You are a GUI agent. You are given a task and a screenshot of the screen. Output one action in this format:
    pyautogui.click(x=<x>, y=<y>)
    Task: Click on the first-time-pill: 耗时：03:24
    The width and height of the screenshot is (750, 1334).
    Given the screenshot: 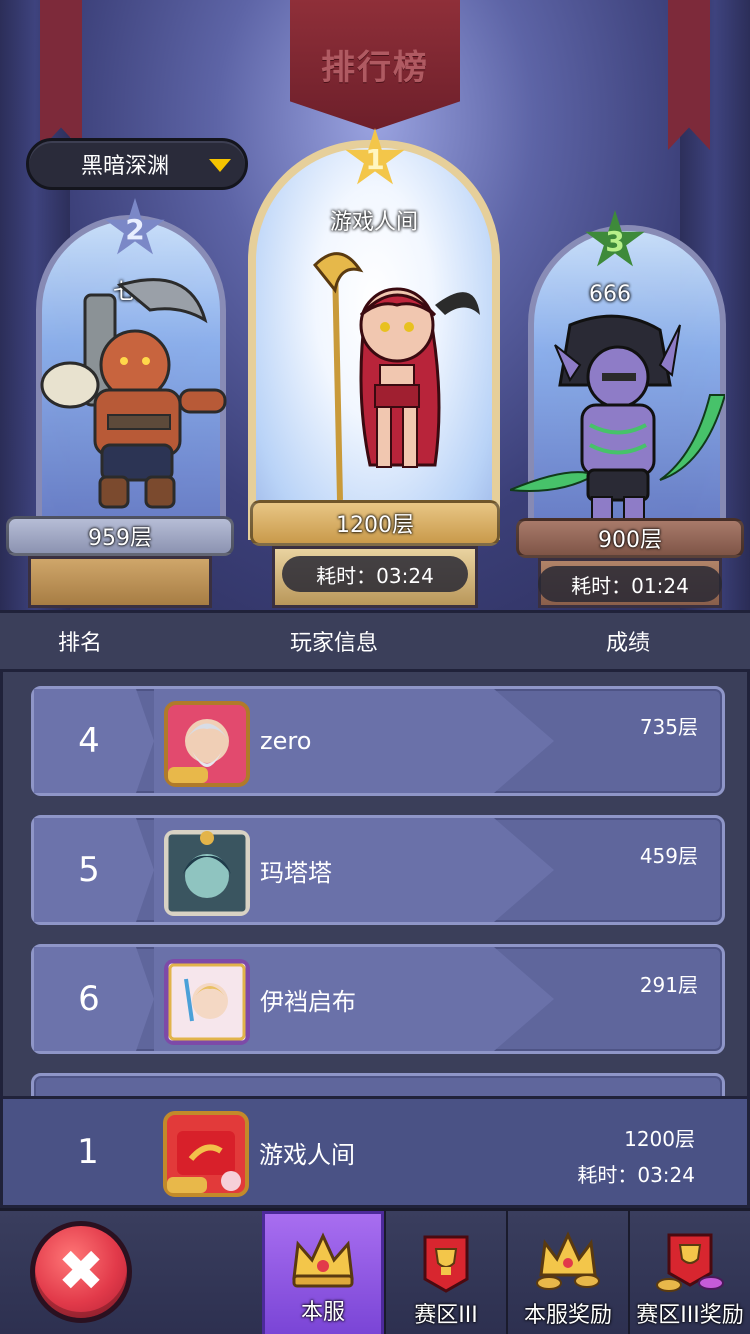 What is the action you would take?
    pyautogui.click(x=375, y=574)
    